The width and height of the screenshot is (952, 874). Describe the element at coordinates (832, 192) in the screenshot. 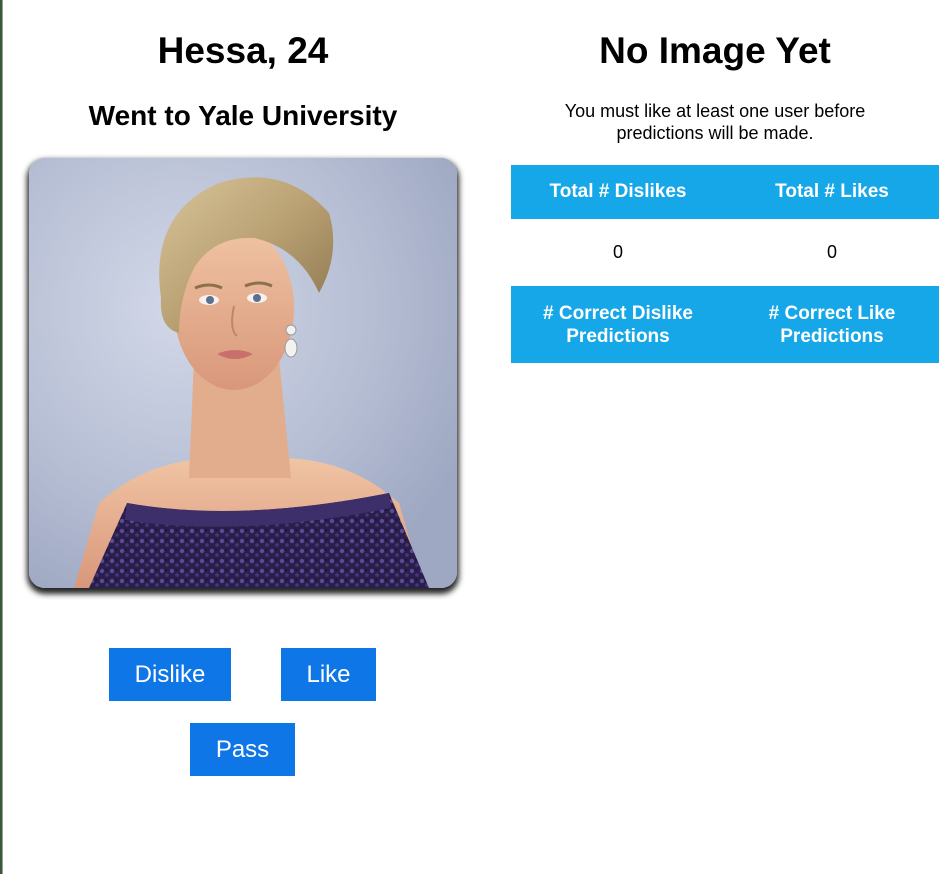

I see `total-likes-header: Total # Likes` at that location.